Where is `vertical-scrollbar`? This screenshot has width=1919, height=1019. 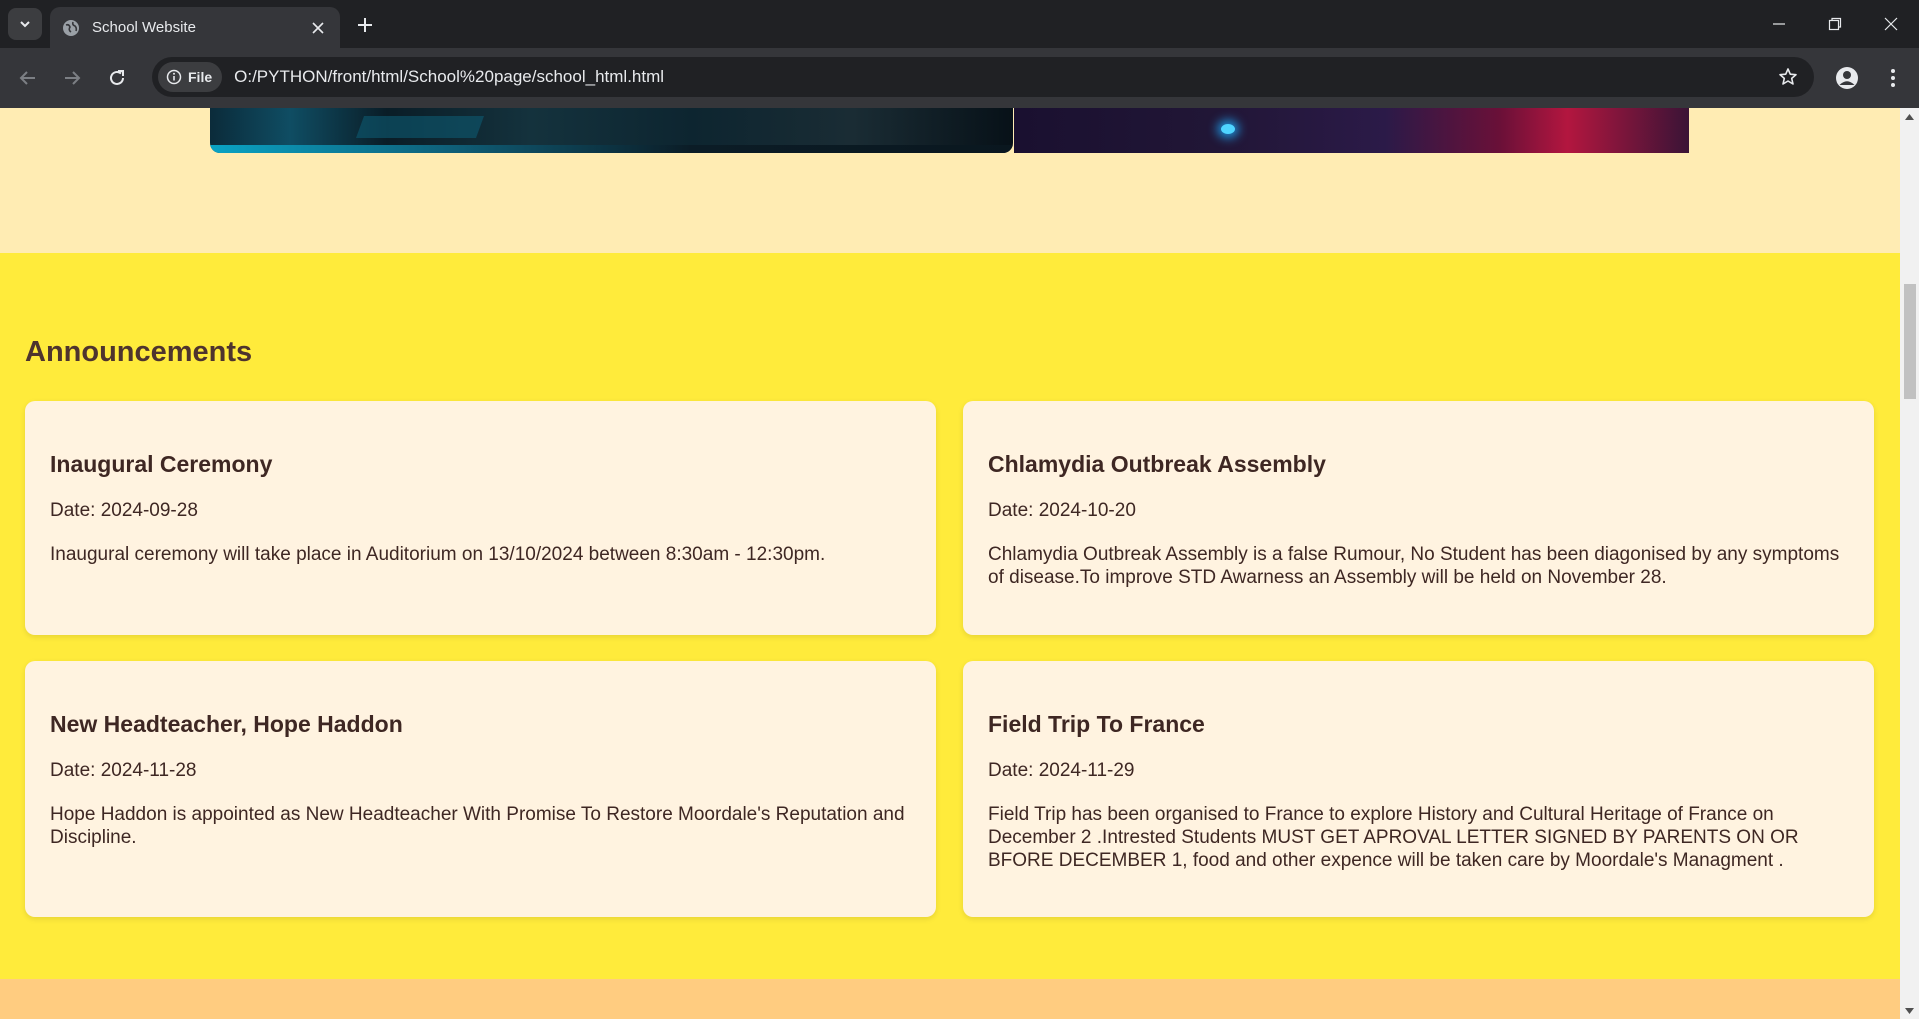
vertical-scrollbar is located at coordinates (1909, 563).